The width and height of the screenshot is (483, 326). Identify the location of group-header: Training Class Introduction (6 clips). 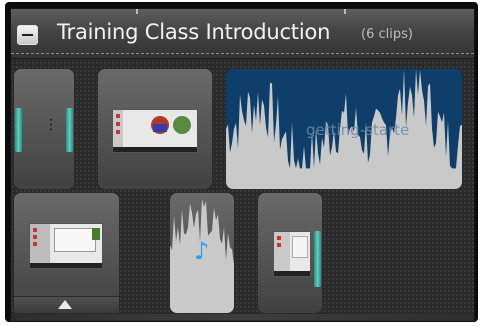
(242, 34).